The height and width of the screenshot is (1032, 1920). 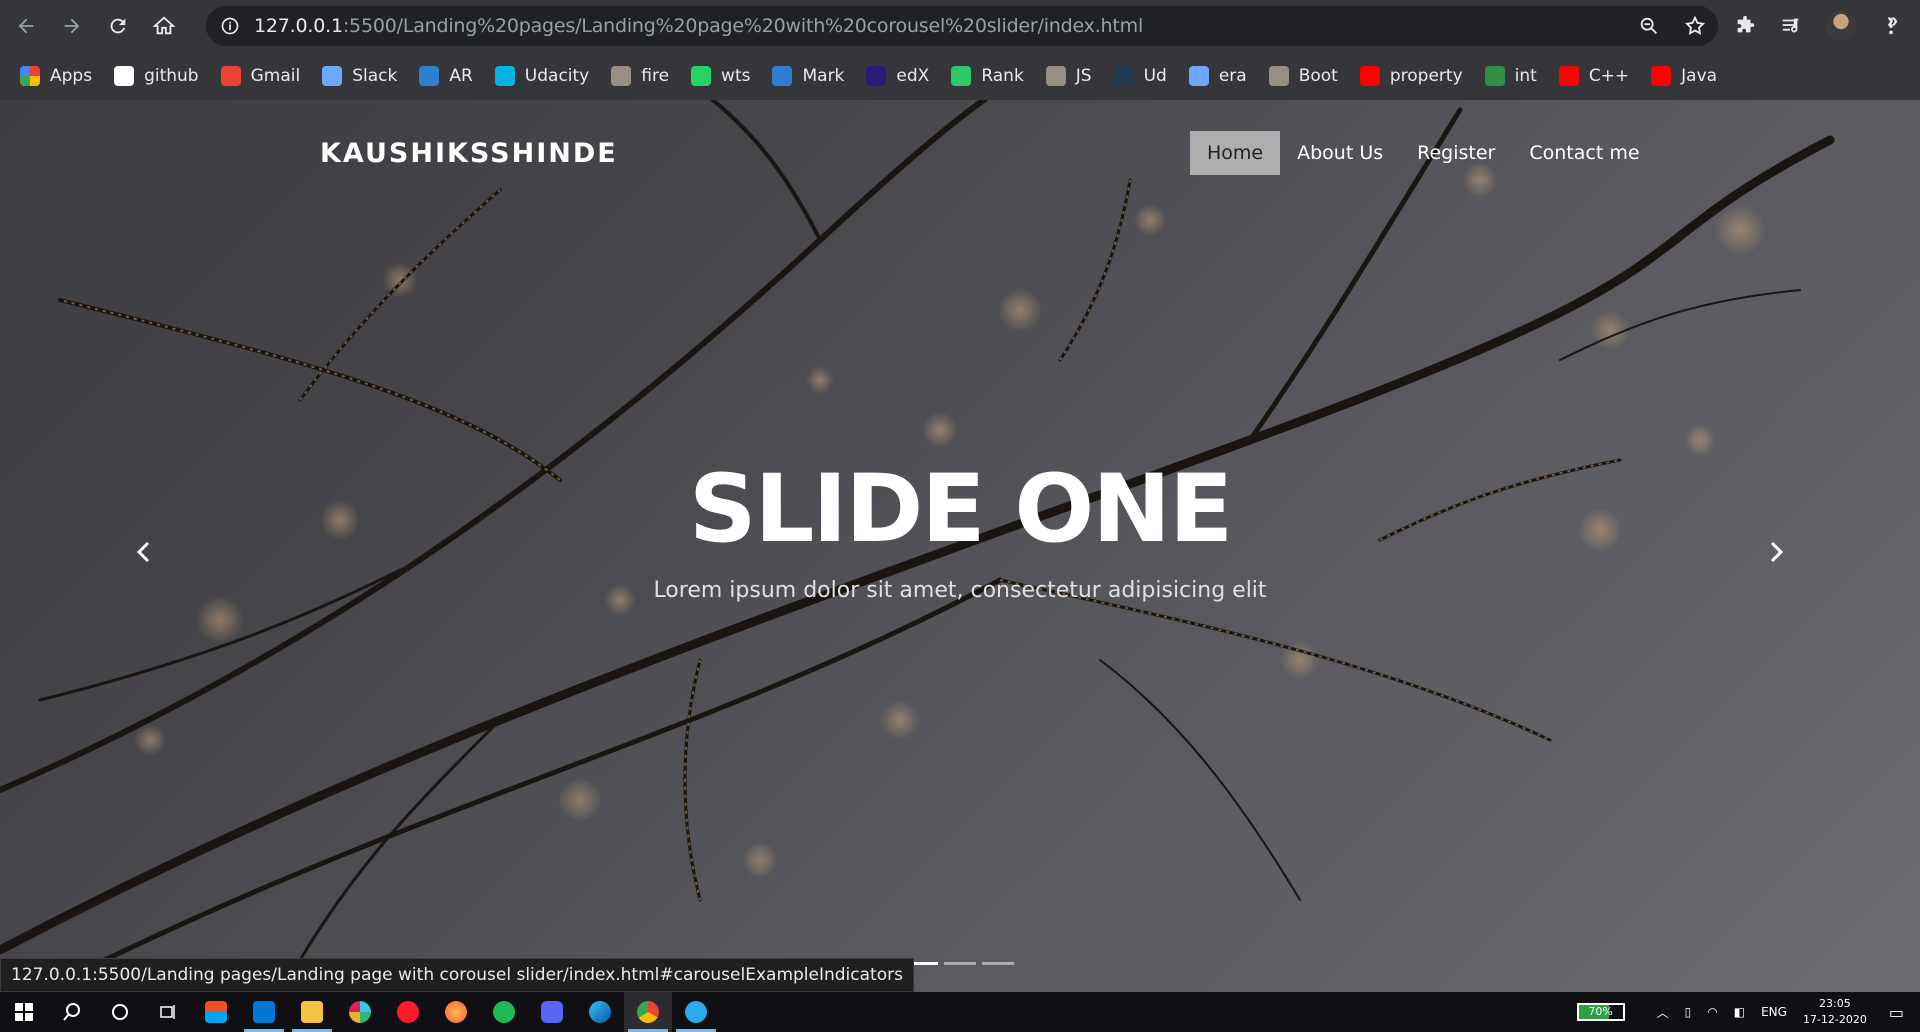 I want to click on start-button, so click(x=24, y=1012).